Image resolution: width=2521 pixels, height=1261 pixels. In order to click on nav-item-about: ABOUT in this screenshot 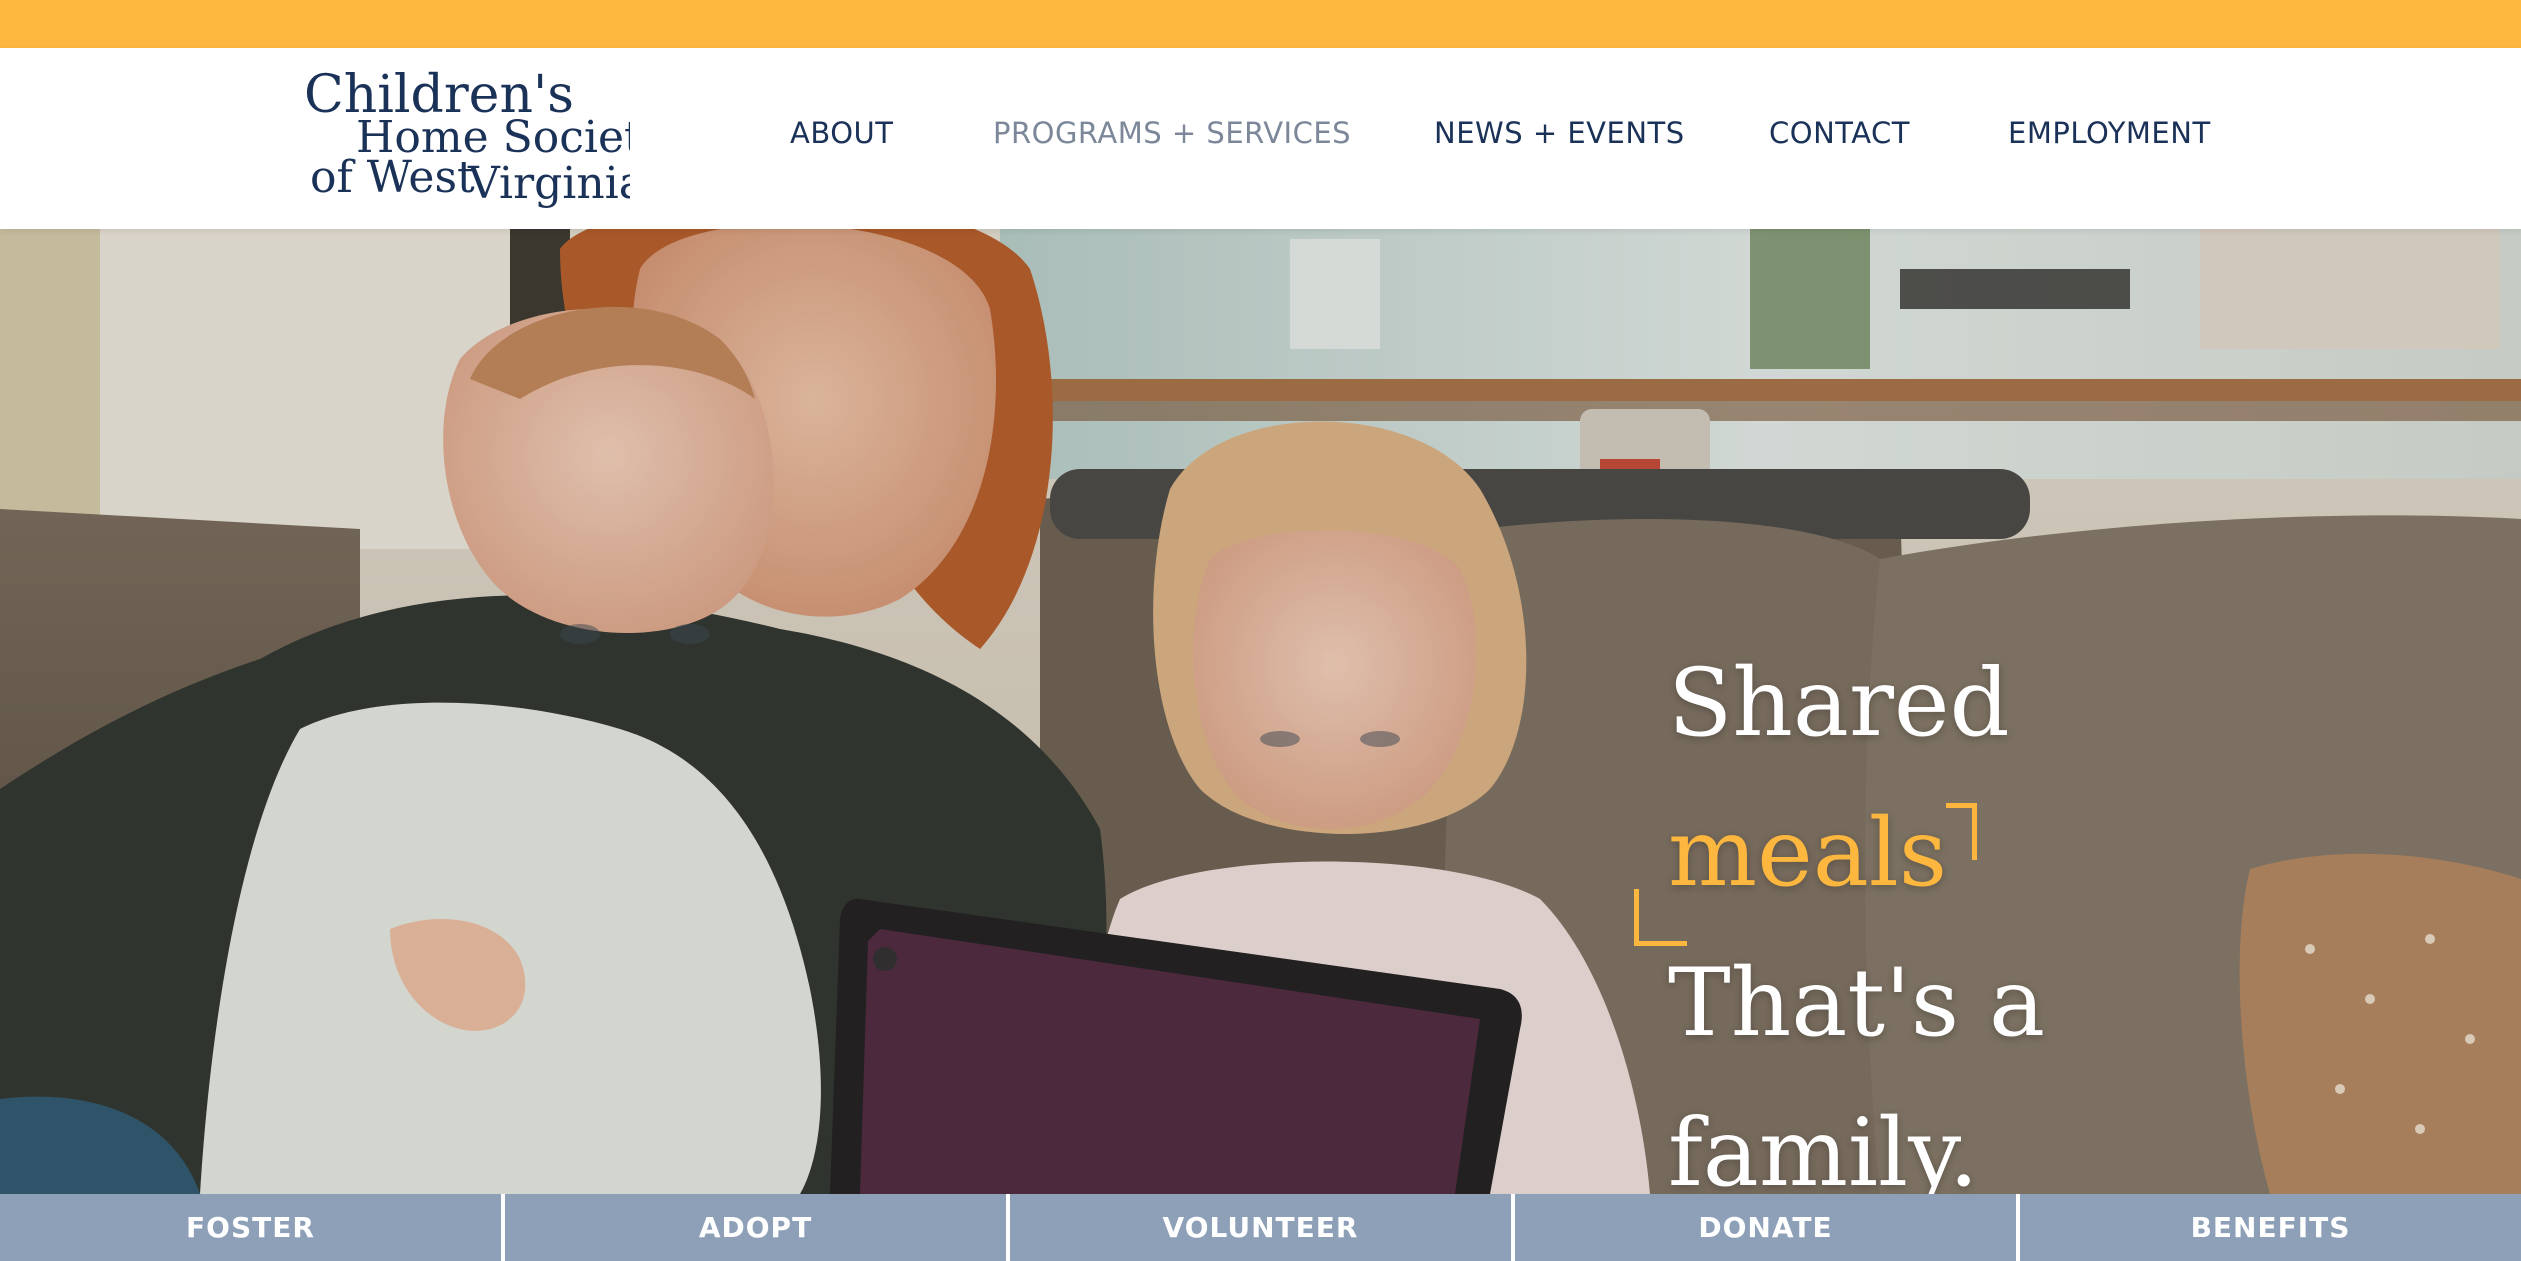, I will do `click(842, 133)`.